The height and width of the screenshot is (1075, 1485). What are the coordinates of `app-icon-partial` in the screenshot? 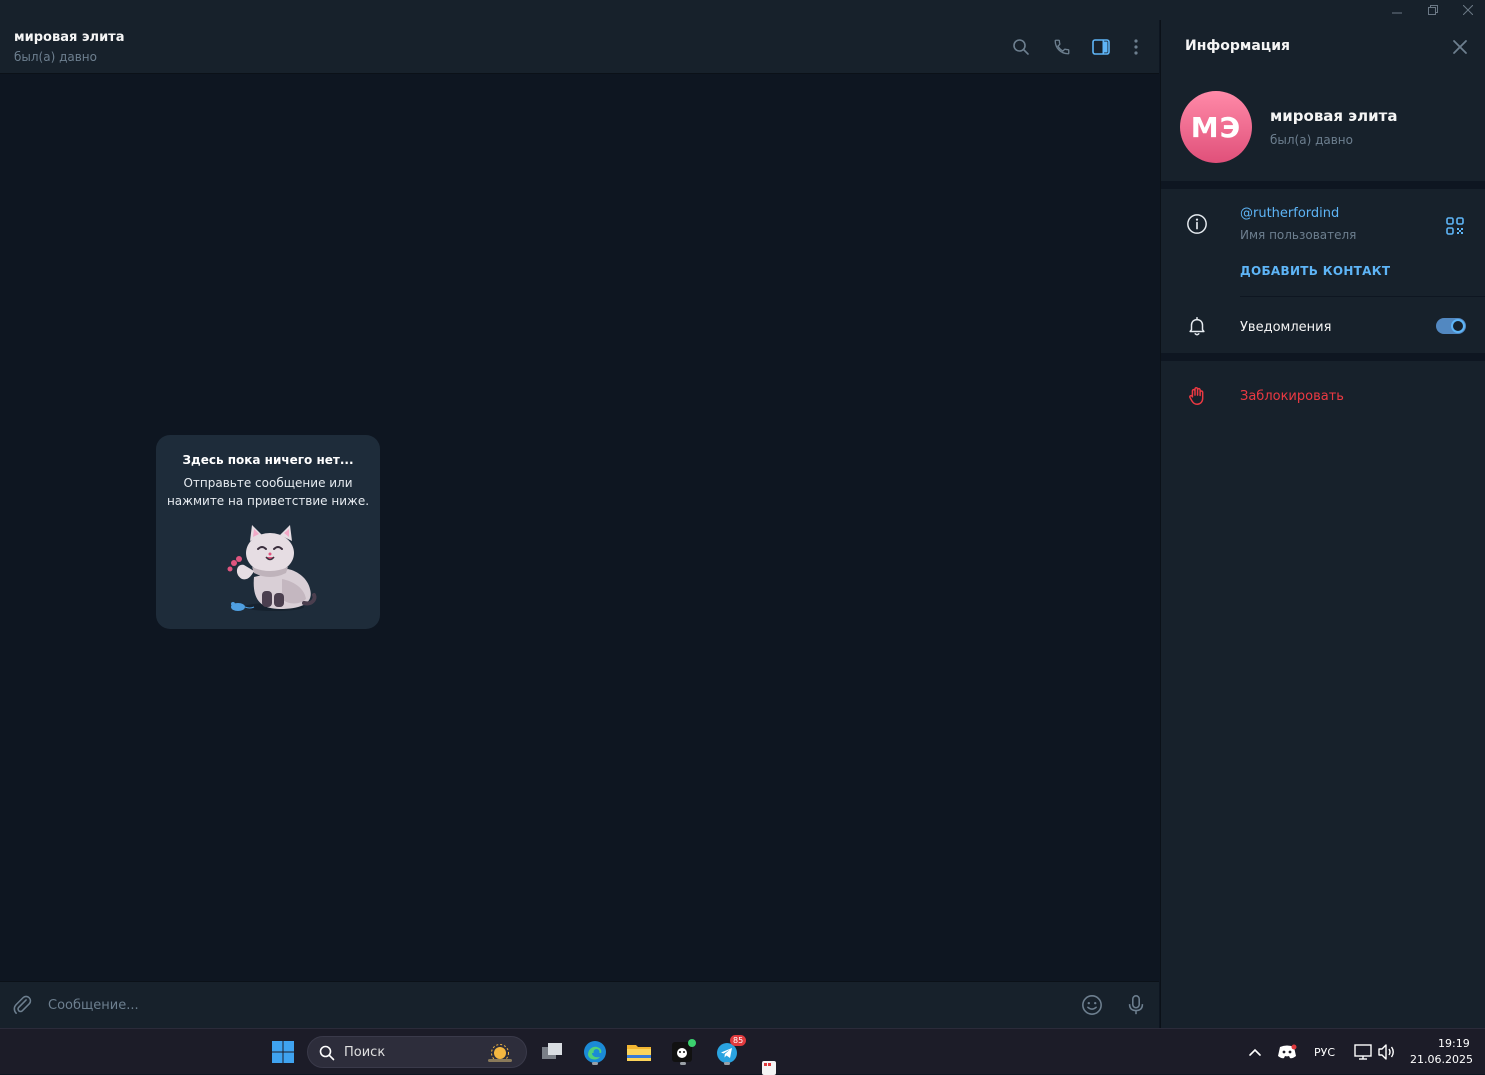 It's located at (769, 1067).